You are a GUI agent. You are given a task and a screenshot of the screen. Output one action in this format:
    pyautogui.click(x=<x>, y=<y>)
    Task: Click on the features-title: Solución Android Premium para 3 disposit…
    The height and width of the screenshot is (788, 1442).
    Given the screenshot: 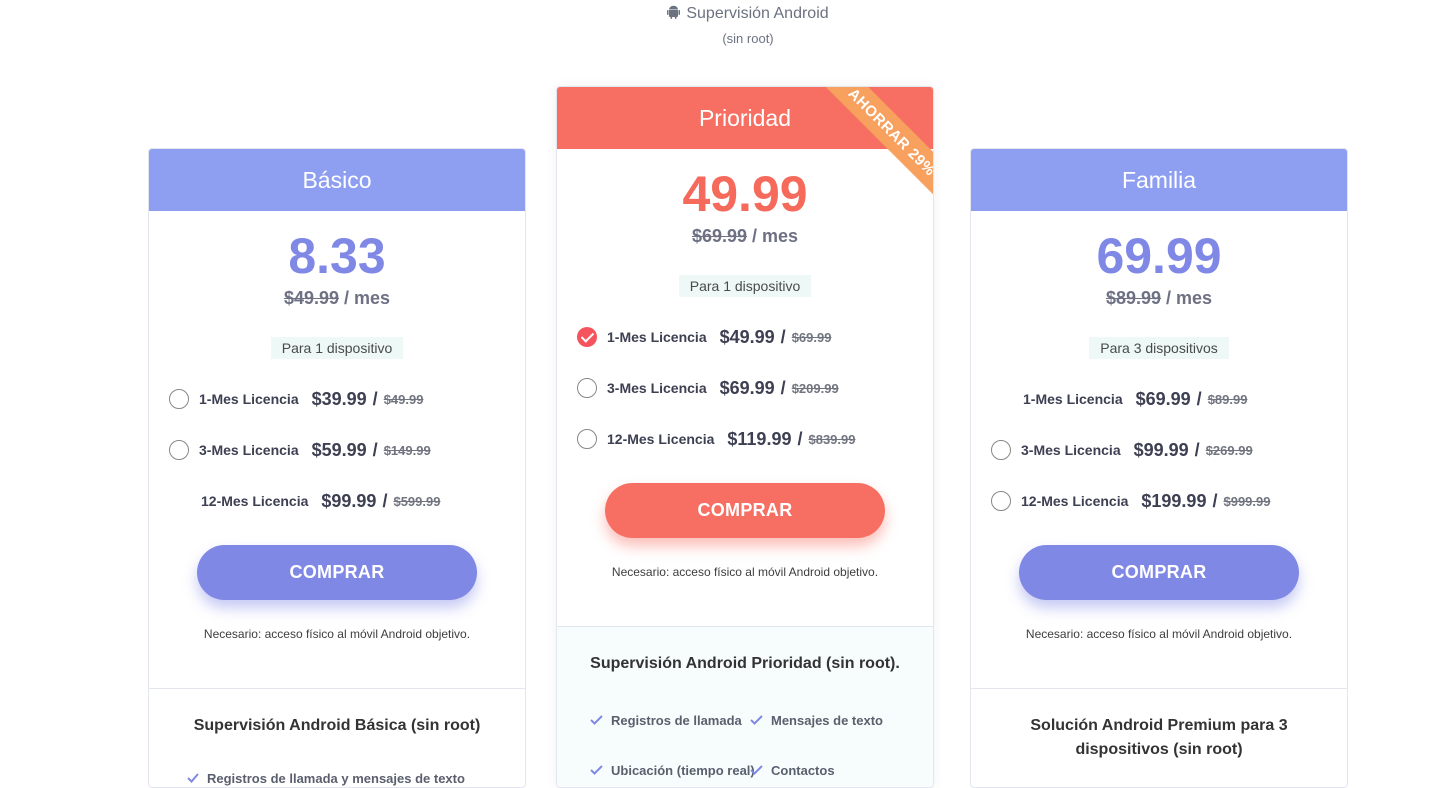 What is the action you would take?
    pyautogui.click(x=1159, y=737)
    